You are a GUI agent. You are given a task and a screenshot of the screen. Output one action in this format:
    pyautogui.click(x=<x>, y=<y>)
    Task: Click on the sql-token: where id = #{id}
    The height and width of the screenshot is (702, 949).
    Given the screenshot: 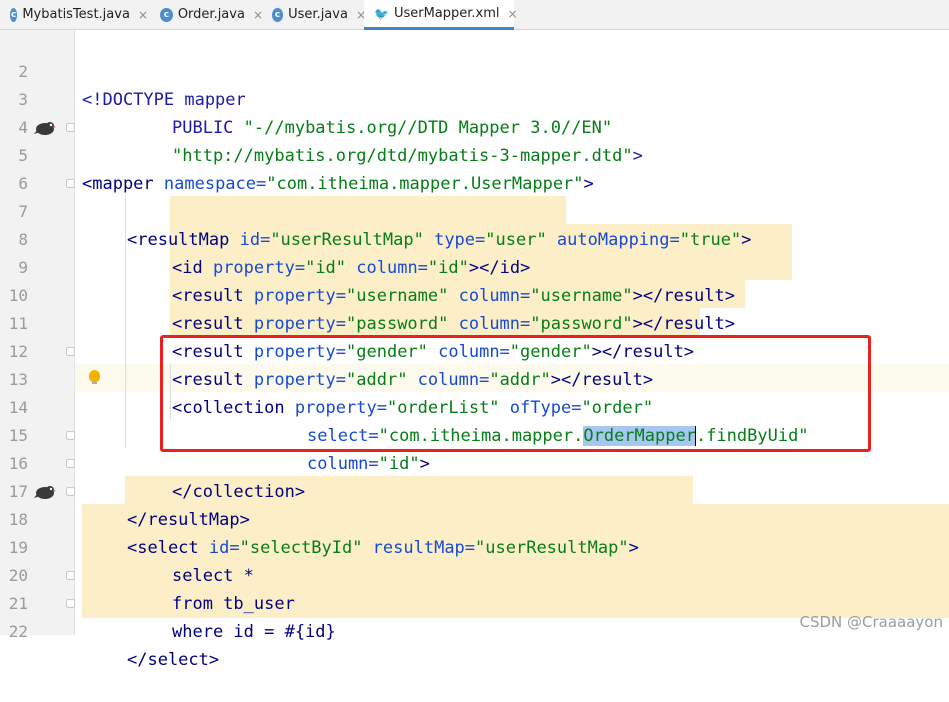 What is the action you would take?
    pyautogui.click(x=254, y=632)
    